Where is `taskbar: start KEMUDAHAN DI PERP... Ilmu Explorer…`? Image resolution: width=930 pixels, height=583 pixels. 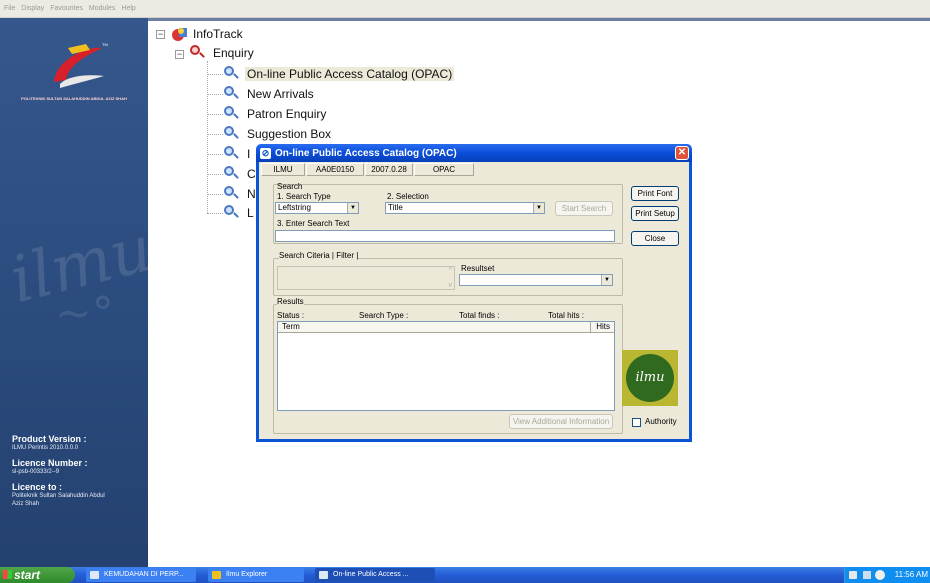
taskbar: start KEMUDAHAN DI PERP... Ilmu Explorer… is located at coordinates (465, 575).